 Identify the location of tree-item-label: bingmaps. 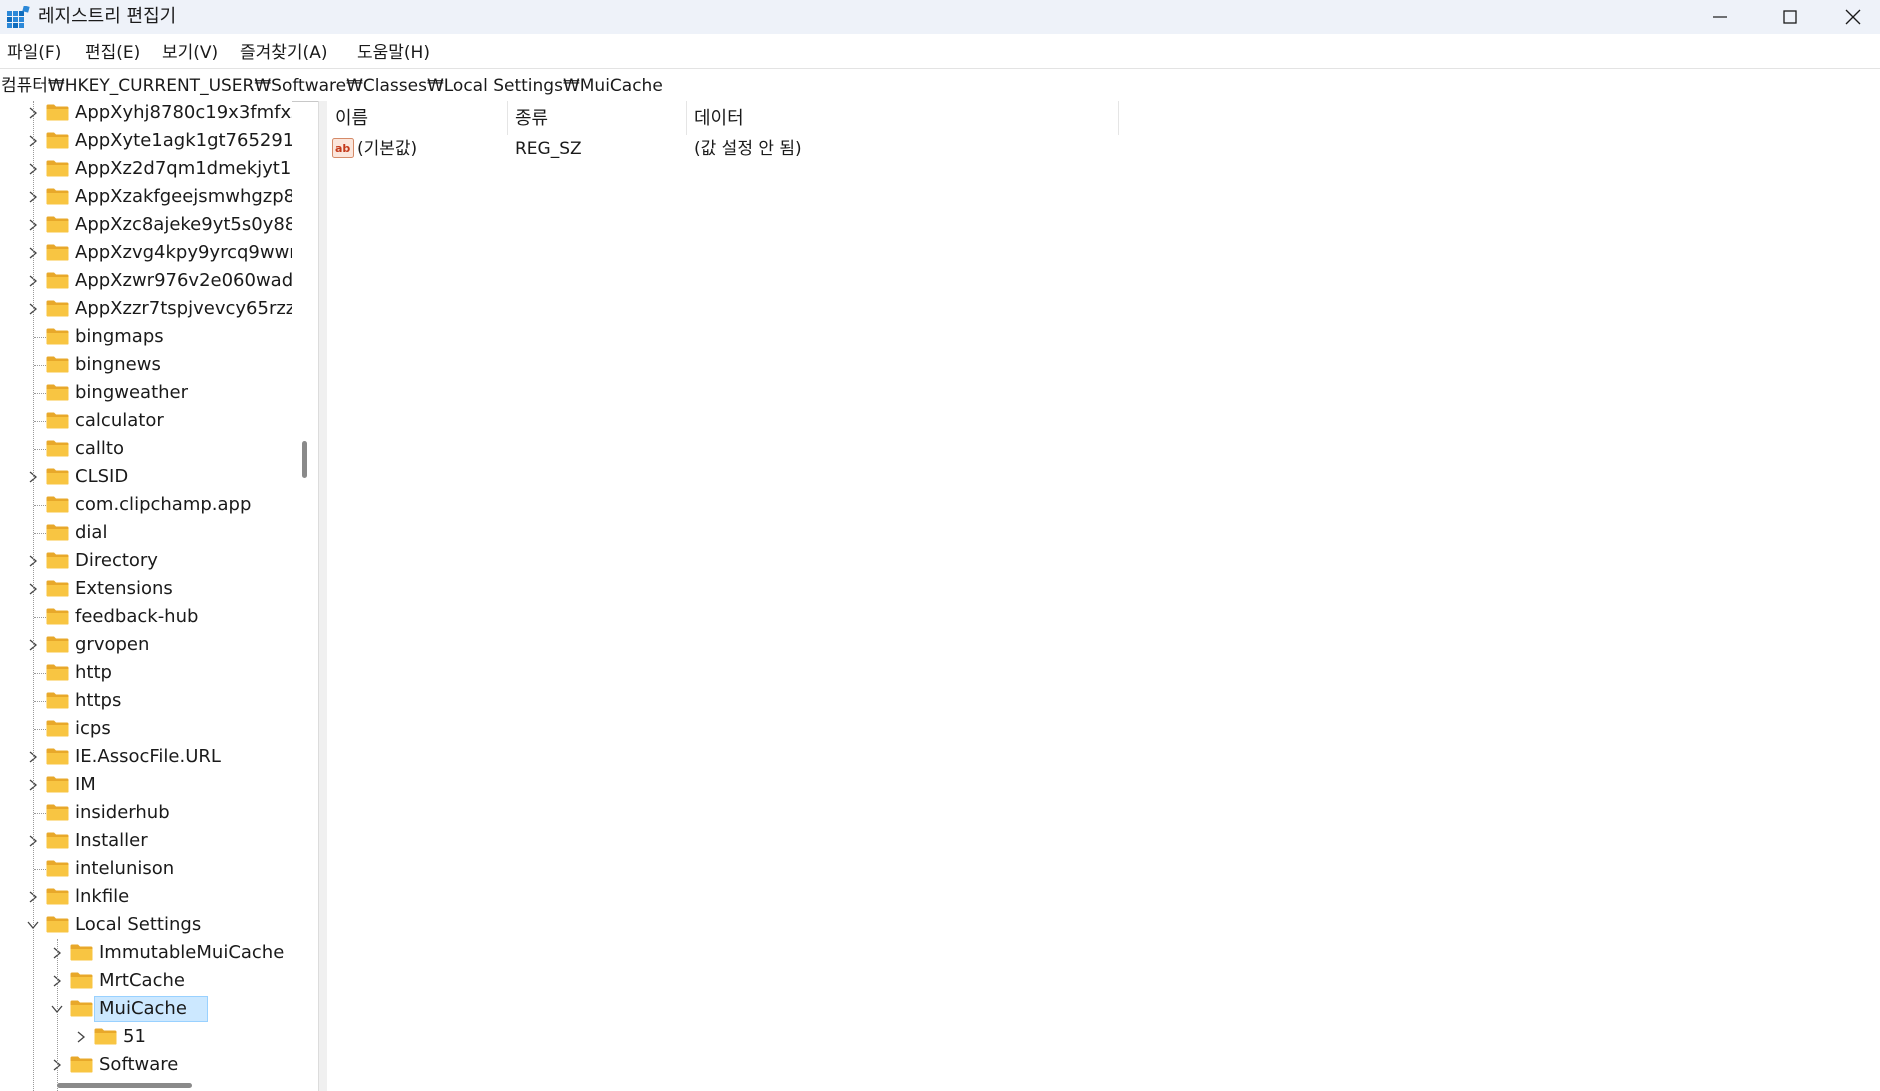
(119, 336).